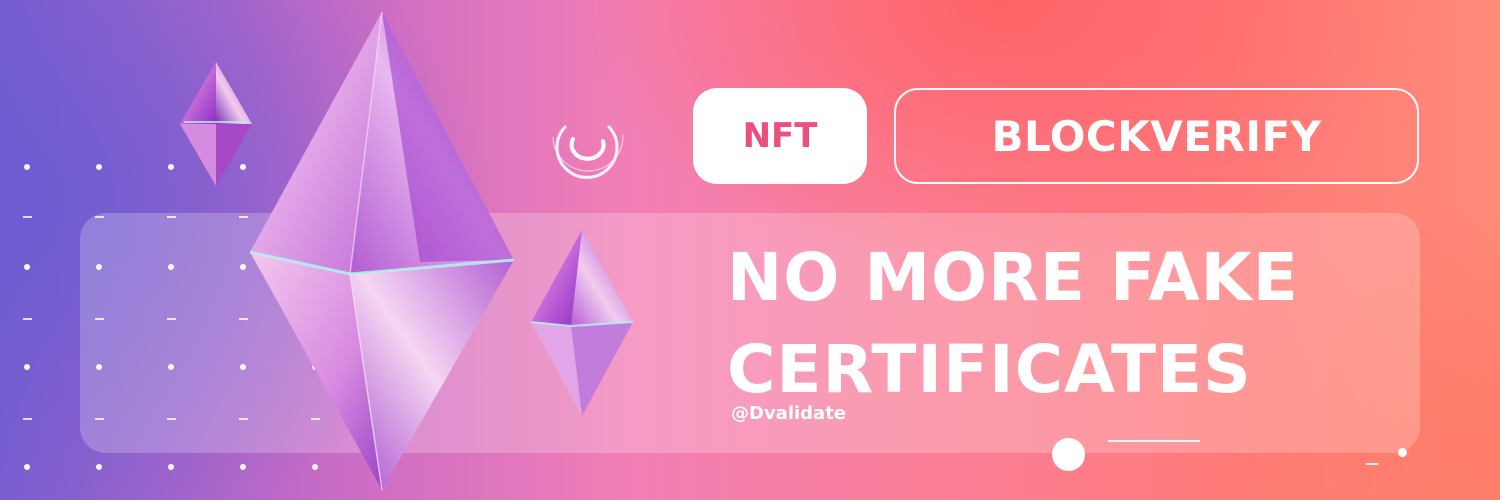  I want to click on decorative-dash, so click(1372, 464).